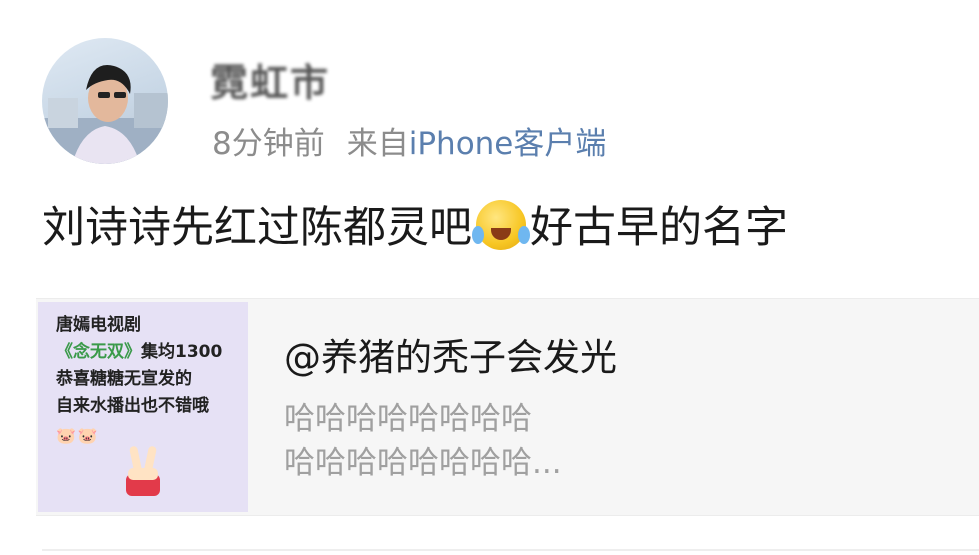  What do you see at coordinates (510, 550) in the screenshot?
I see `divider` at bounding box center [510, 550].